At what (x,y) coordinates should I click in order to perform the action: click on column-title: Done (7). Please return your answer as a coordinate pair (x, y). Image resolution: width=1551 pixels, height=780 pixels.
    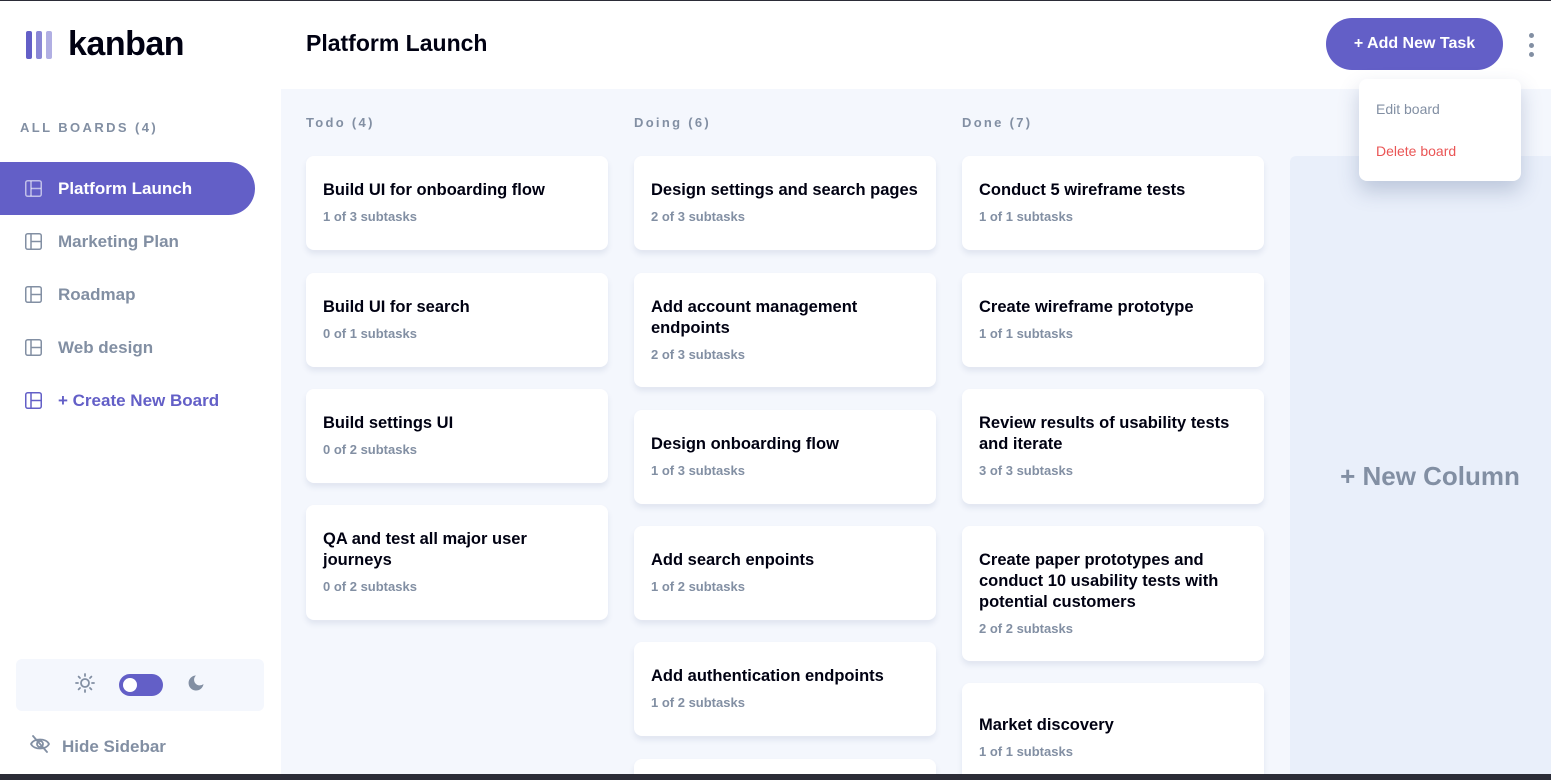
    Looking at the image, I should click on (997, 122).